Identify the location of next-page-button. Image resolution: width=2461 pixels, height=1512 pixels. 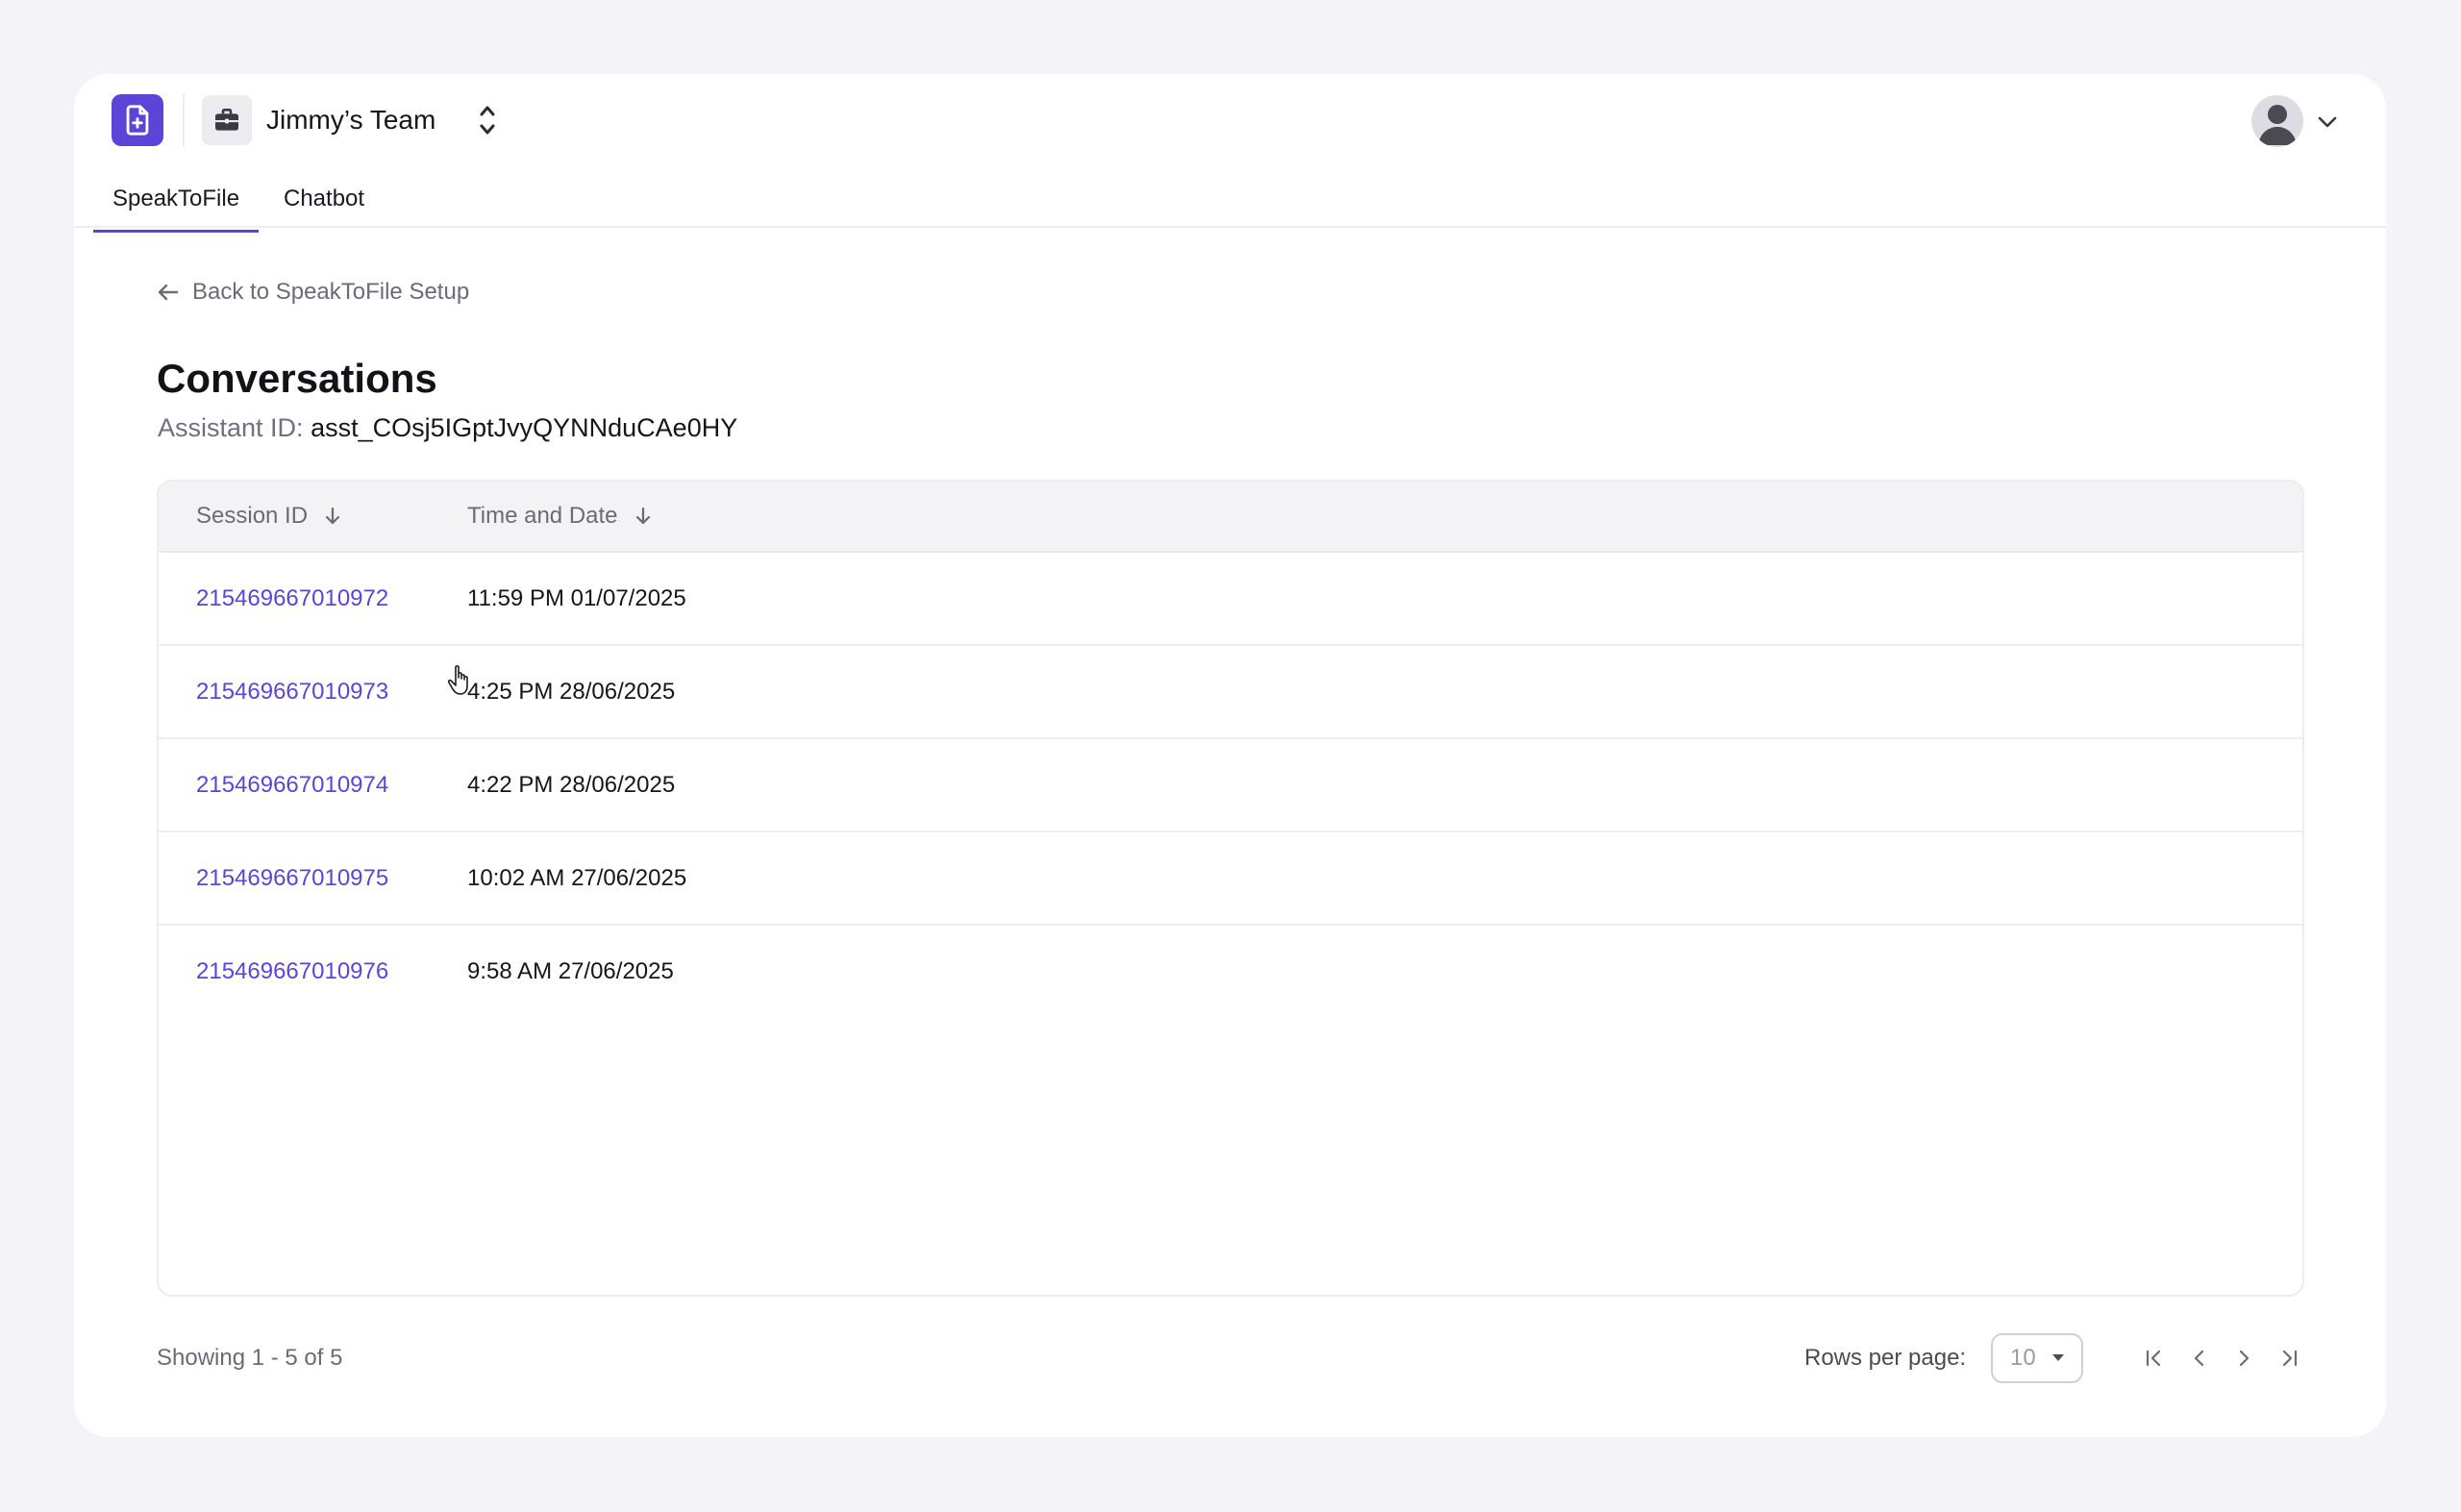
(2243, 1358).